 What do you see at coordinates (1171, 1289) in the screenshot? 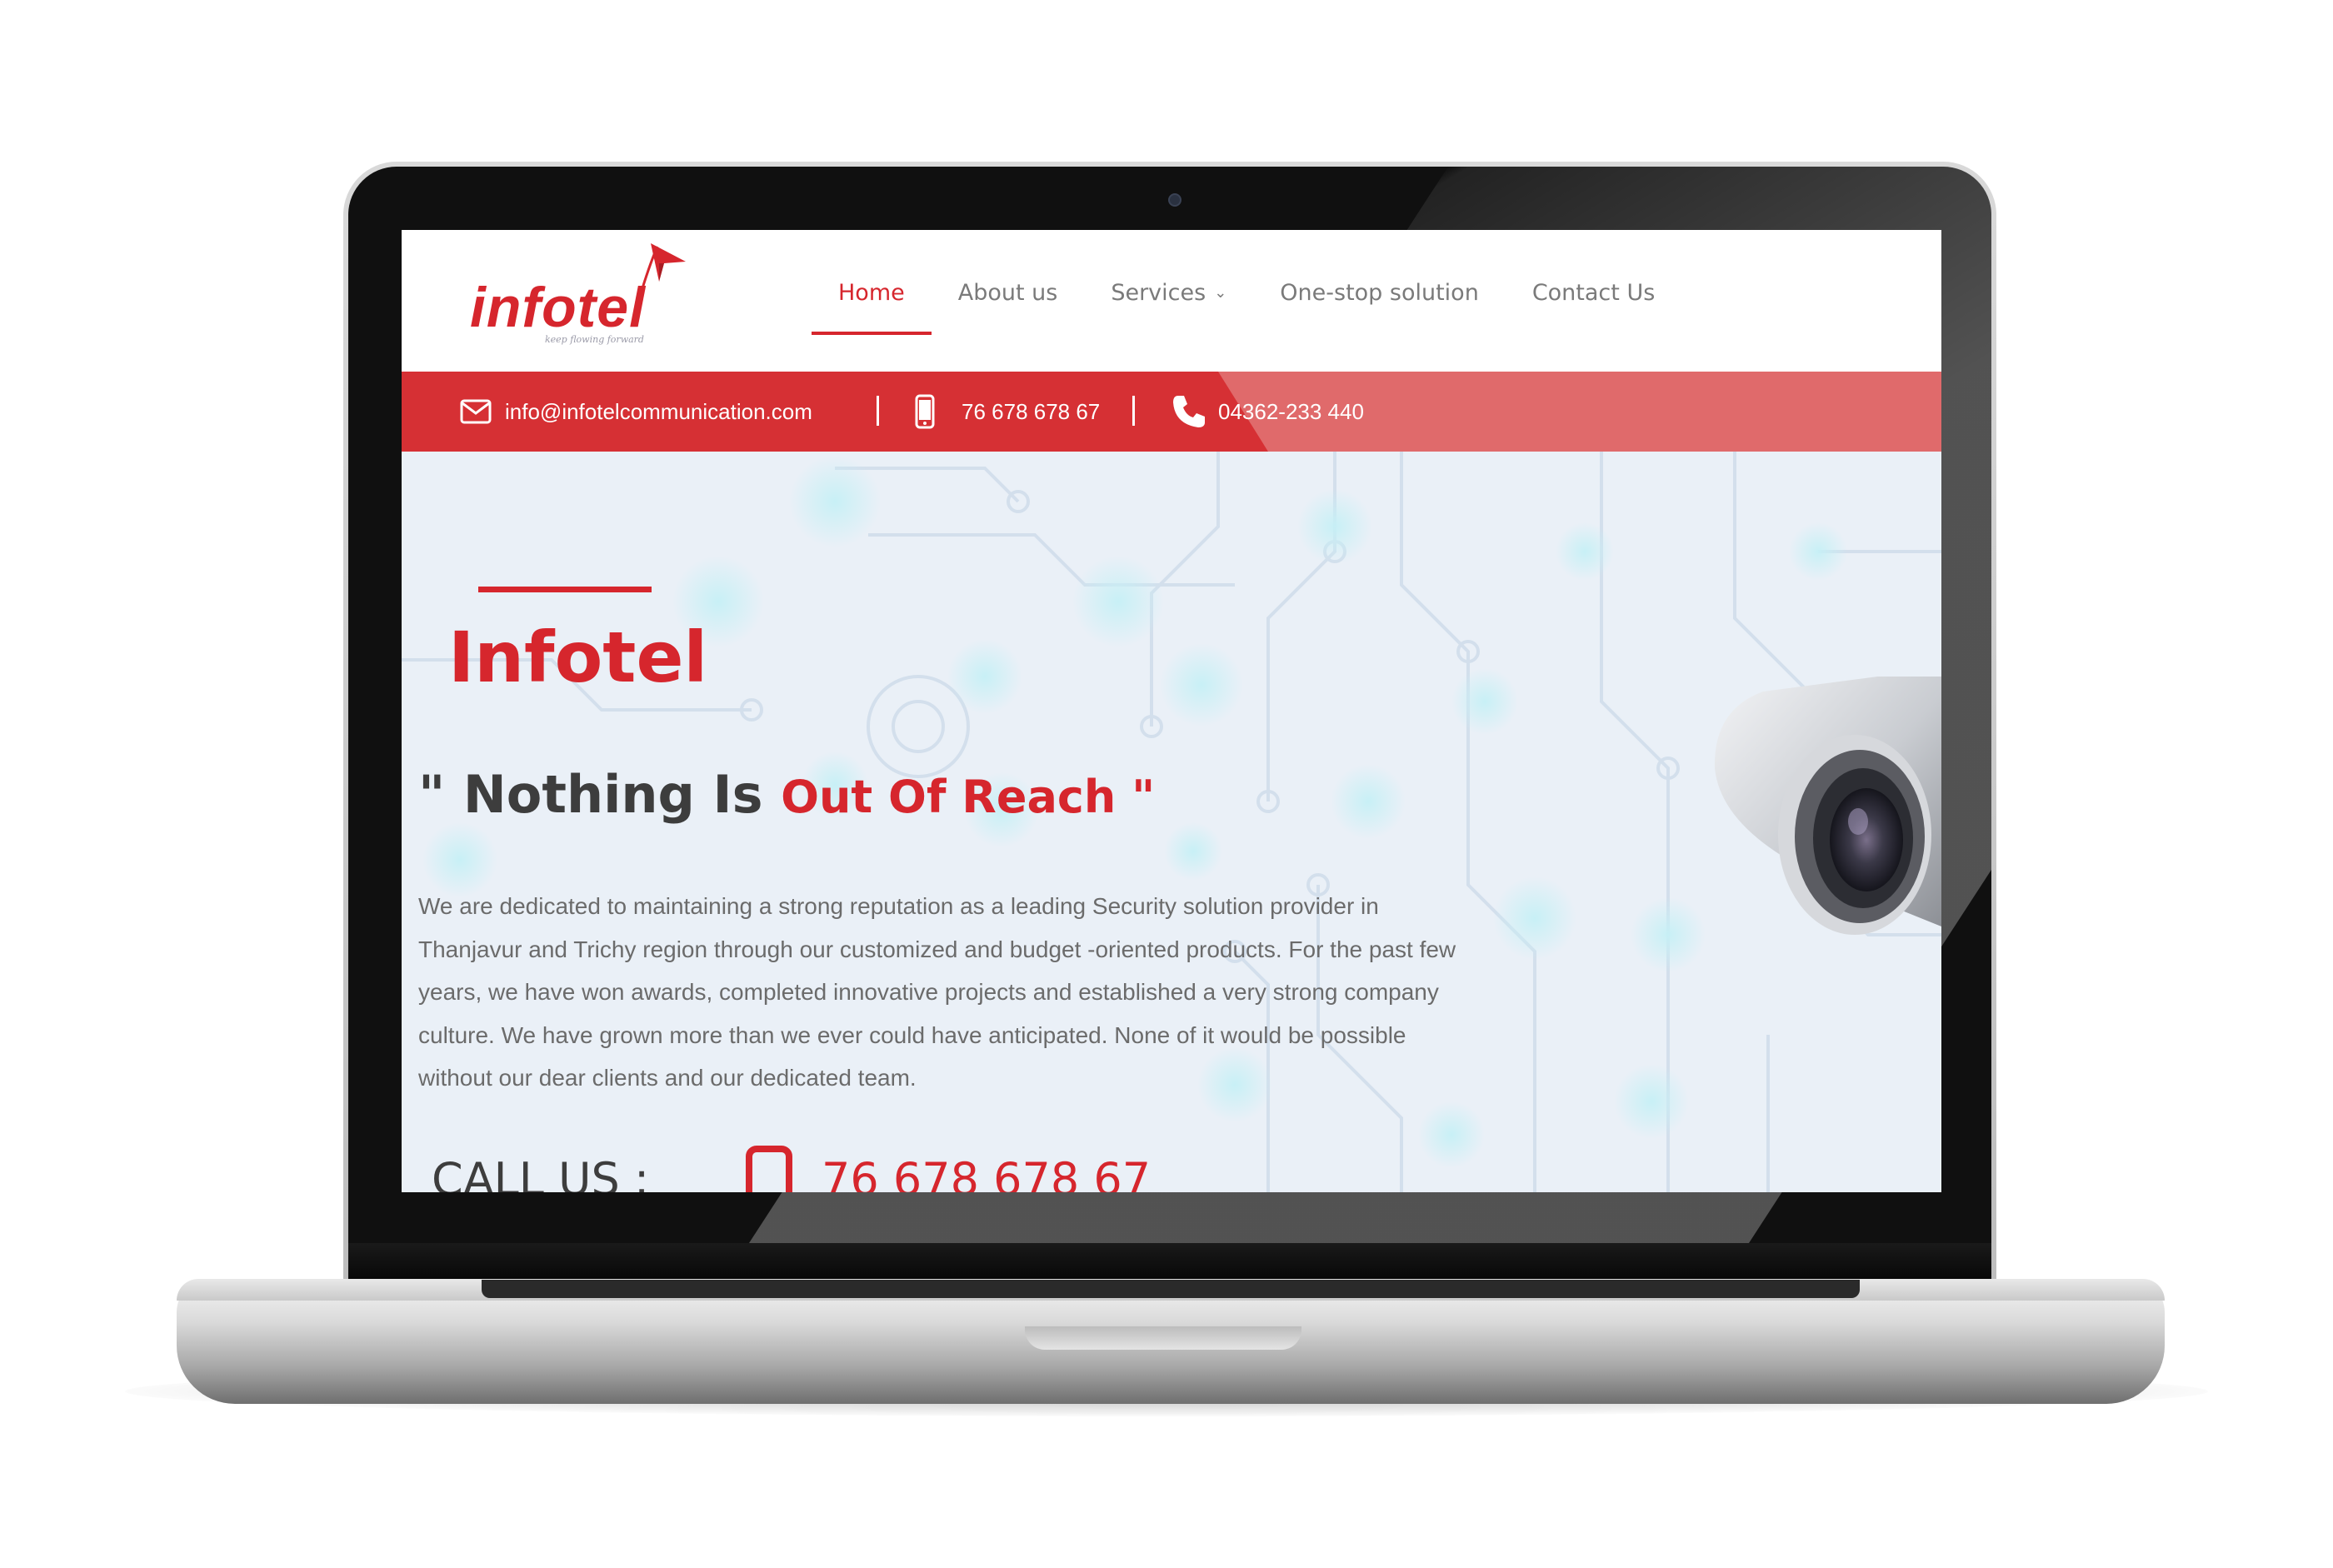
I see `keyboard-slot` at bounding box center [1171, 1289].